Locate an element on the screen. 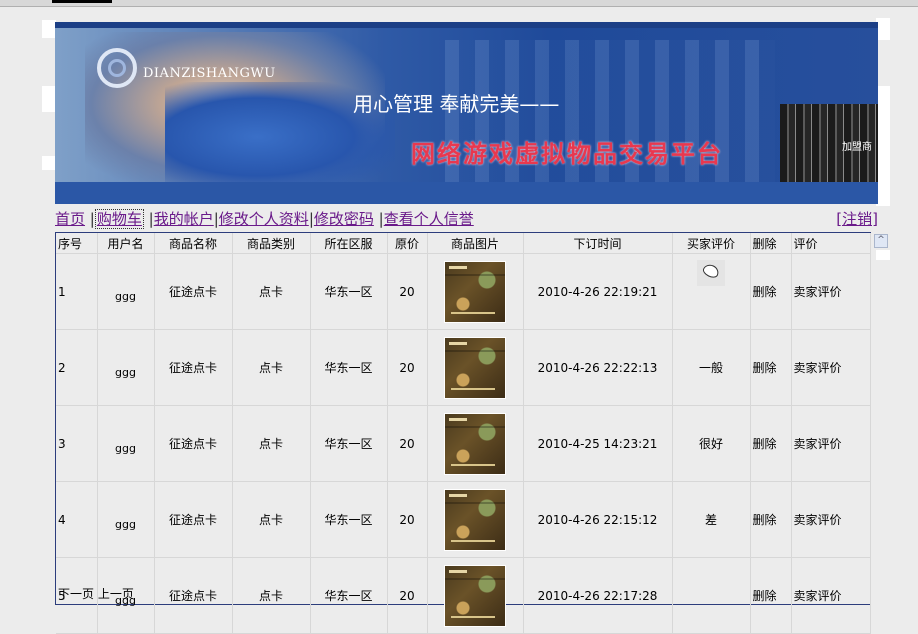 This screenshot has width=918, height=634. logo-icon is located at coordinates (117, 68).